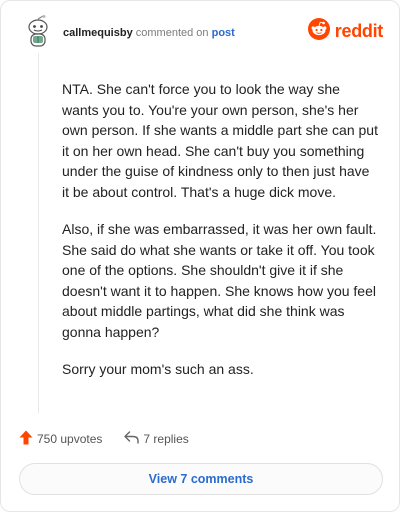 The image size is (400, 512). I want to click on comment-footer: 750 upvotes 7 replies, so click(104, 439).